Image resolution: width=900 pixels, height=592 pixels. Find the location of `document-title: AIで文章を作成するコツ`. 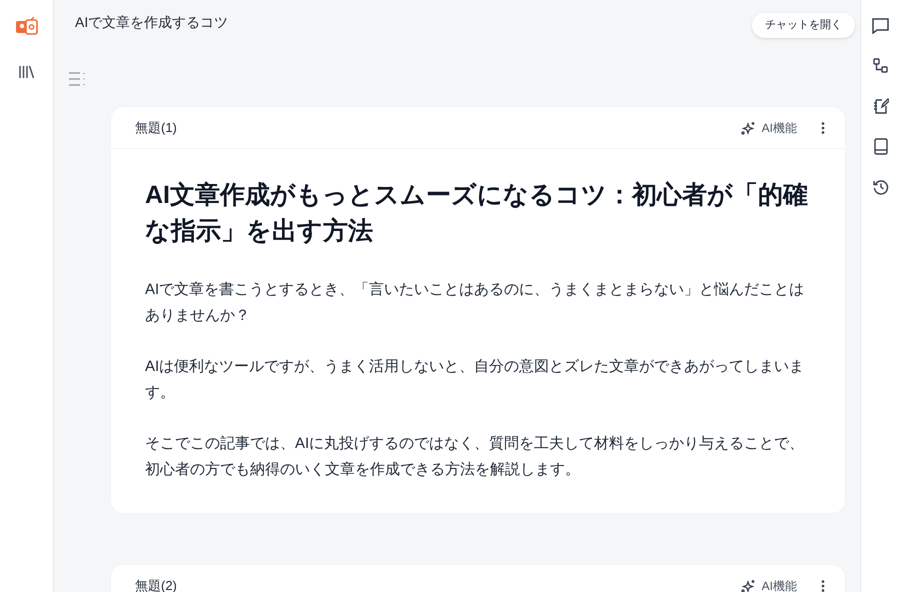

document-title: AIで文章を作成するコツ is located at coordinates (151, 22).